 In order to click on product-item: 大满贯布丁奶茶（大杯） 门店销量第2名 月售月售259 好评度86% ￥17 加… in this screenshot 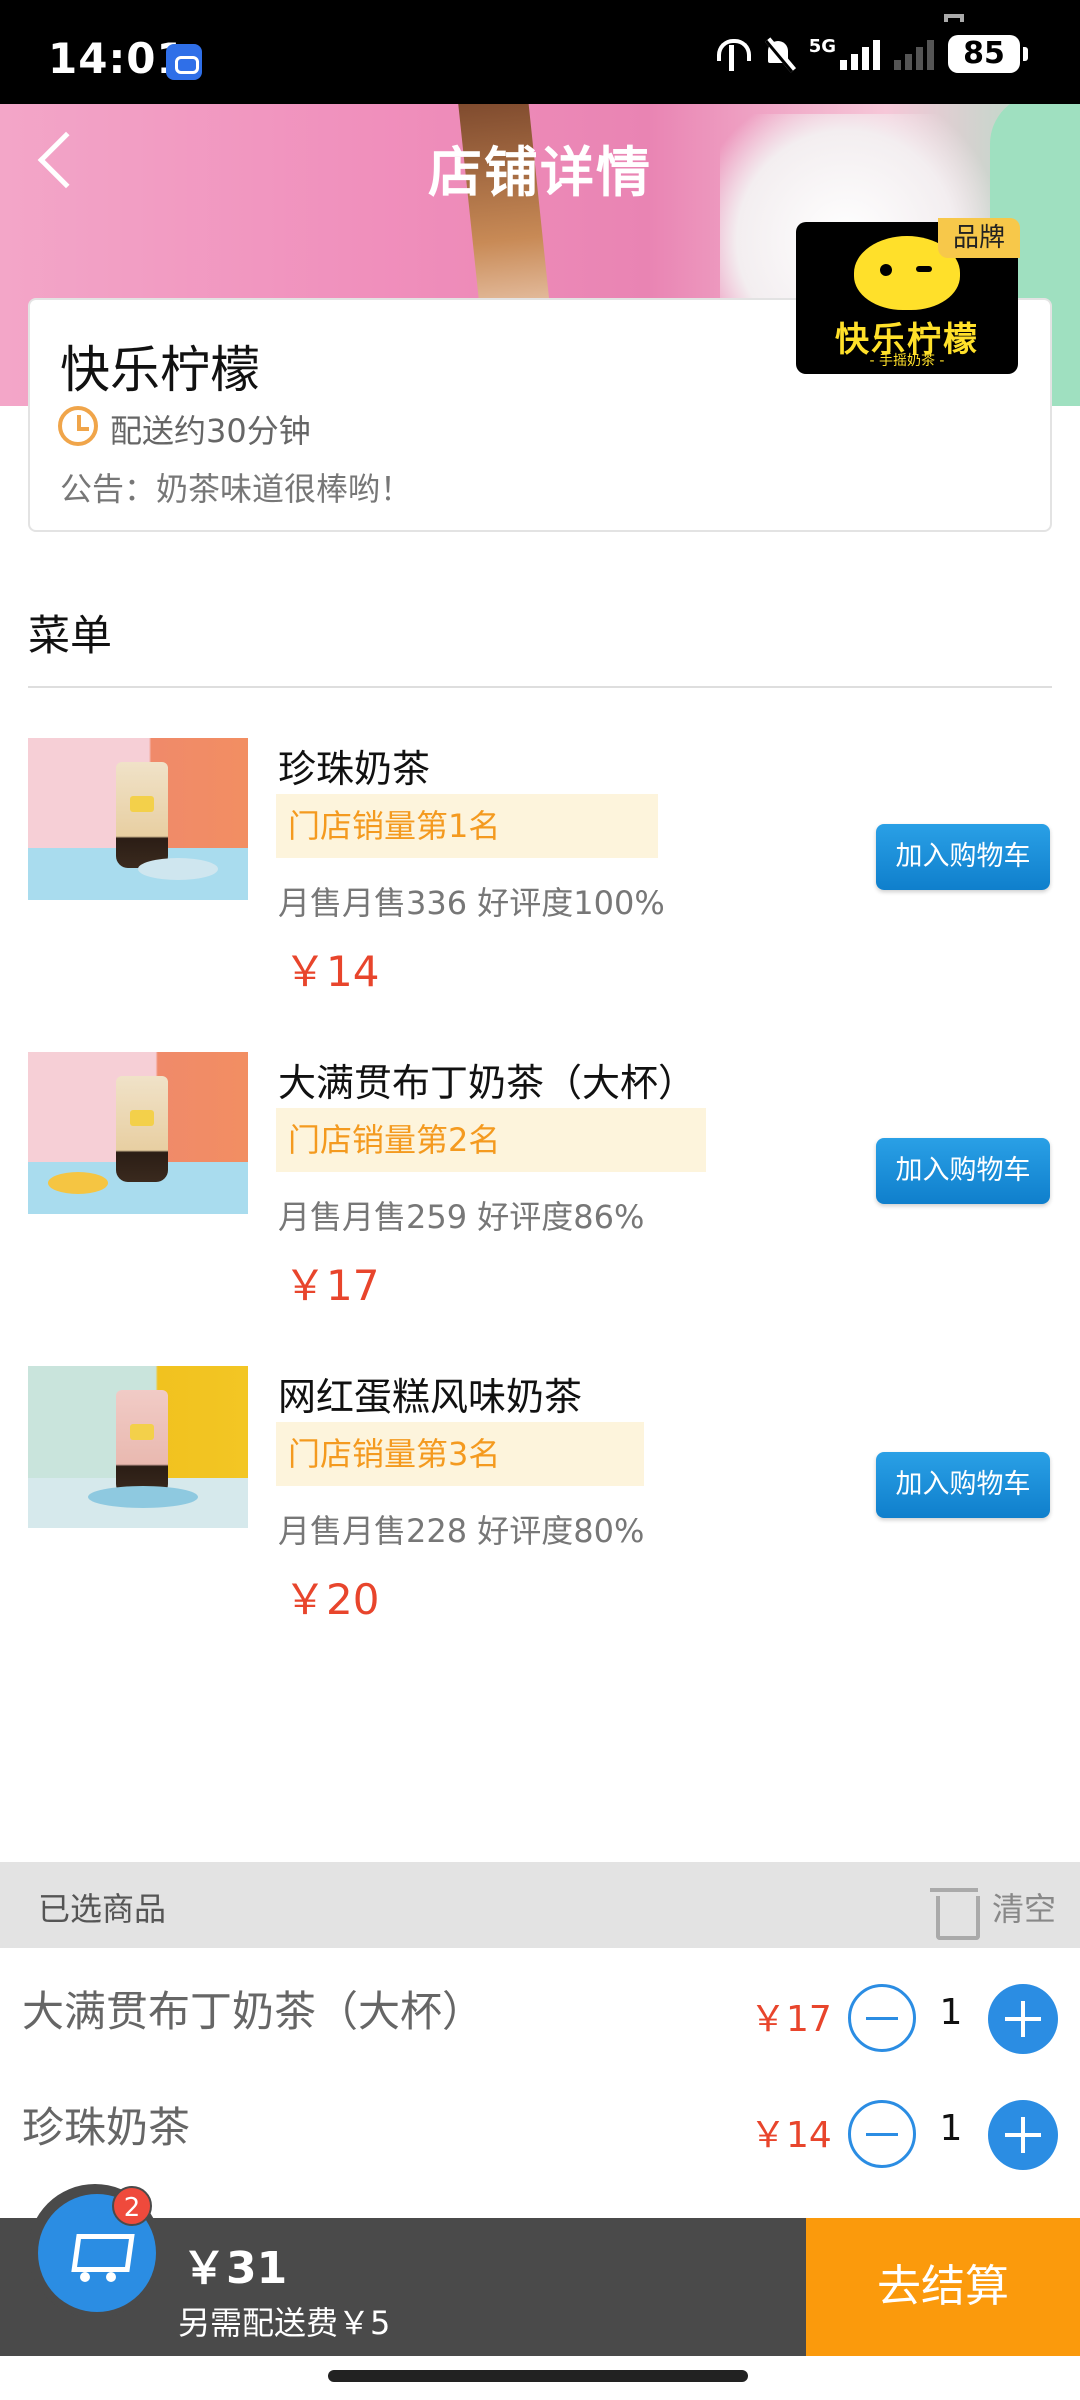, I will do `click(540, 1202)`.